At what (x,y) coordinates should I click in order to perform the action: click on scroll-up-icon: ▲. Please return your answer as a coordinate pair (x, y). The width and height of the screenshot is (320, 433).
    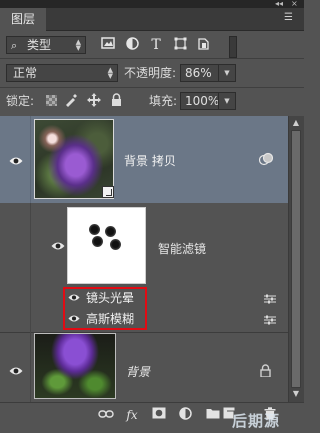
    Looking at the image, I should click on (296, 123).